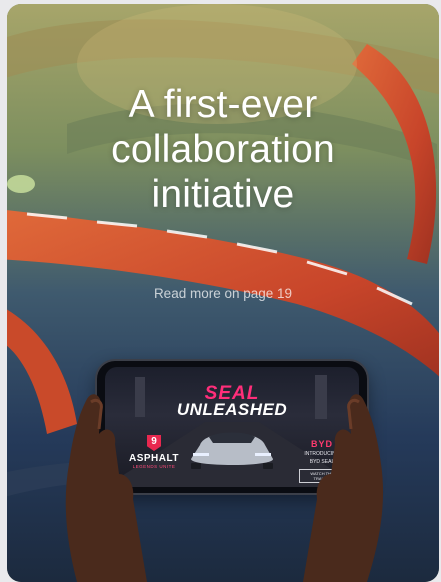  I want to click on headline-line-2: collaboration, so click(223, 149).